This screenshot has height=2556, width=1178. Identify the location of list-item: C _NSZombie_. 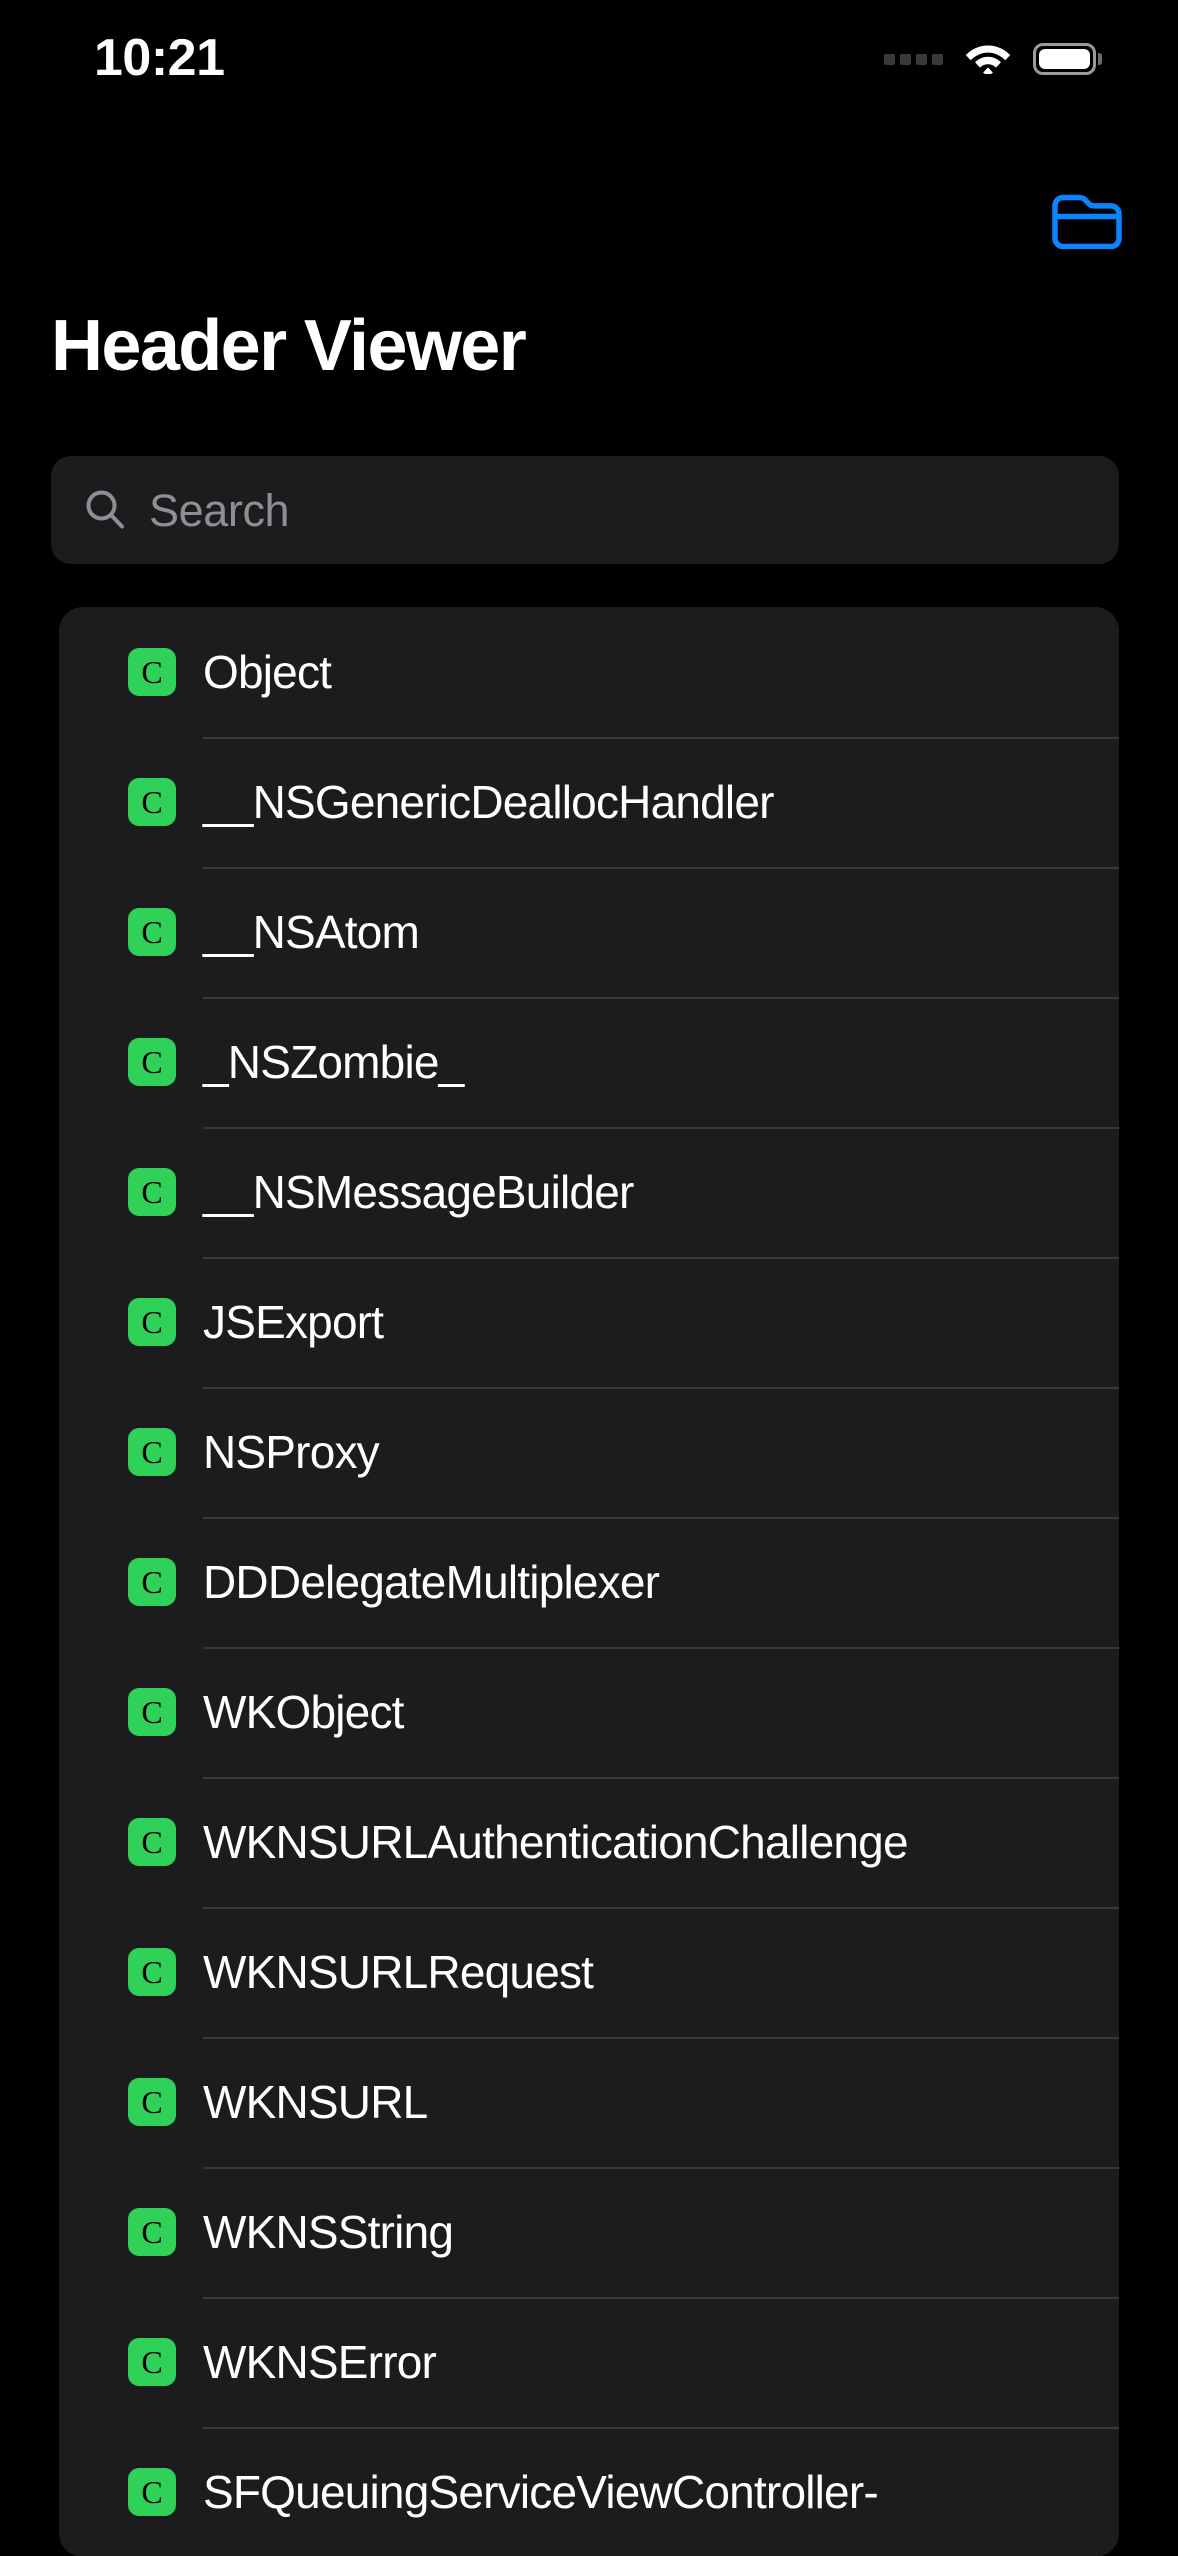
(589, 1062).